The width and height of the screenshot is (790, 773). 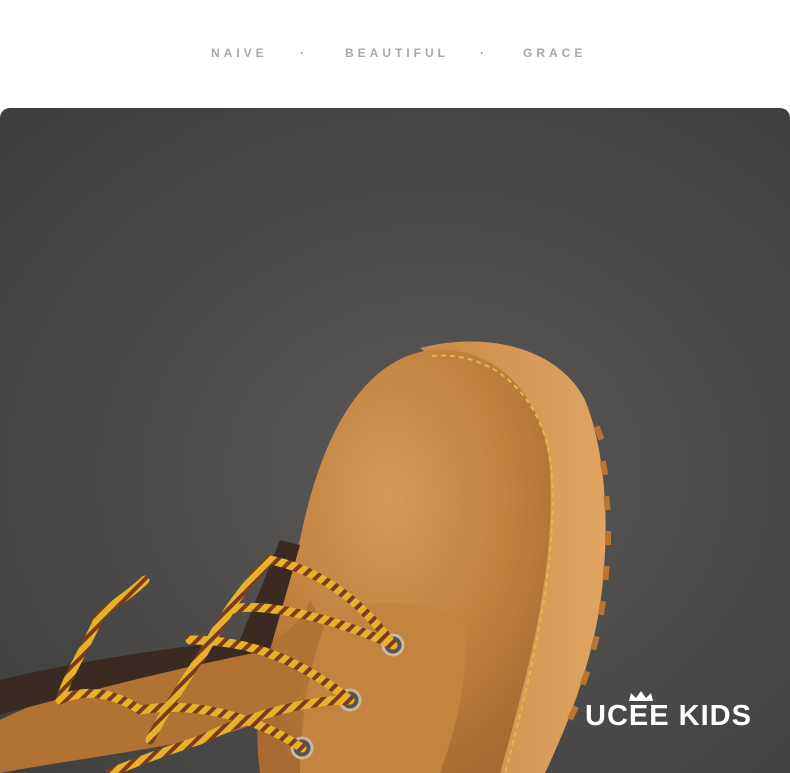 I want to click on tagline: NAIVE · BEAUTIFUL · GRACE, so click(x=395, y=55).